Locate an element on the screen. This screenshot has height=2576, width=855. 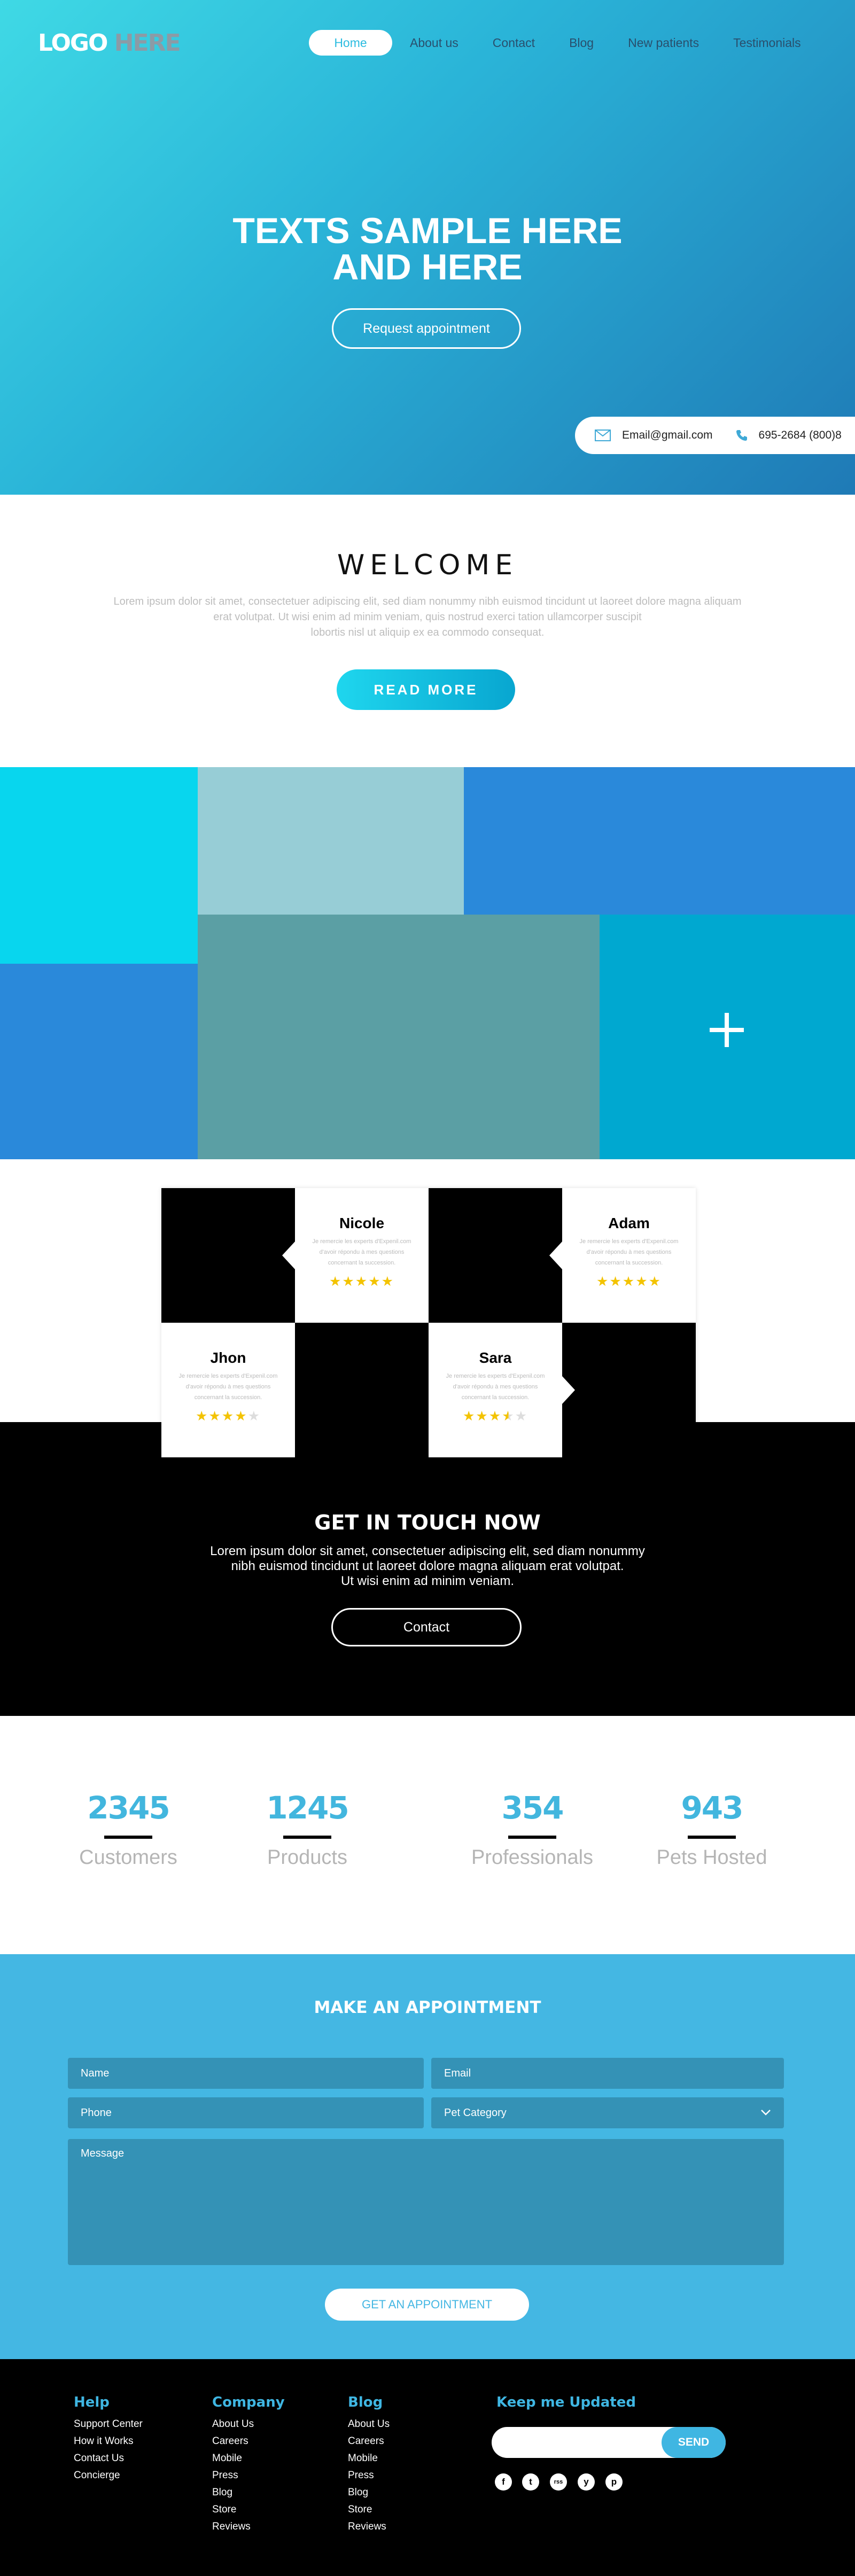
nav-blog: Blog is located at coordinates (581, 43).